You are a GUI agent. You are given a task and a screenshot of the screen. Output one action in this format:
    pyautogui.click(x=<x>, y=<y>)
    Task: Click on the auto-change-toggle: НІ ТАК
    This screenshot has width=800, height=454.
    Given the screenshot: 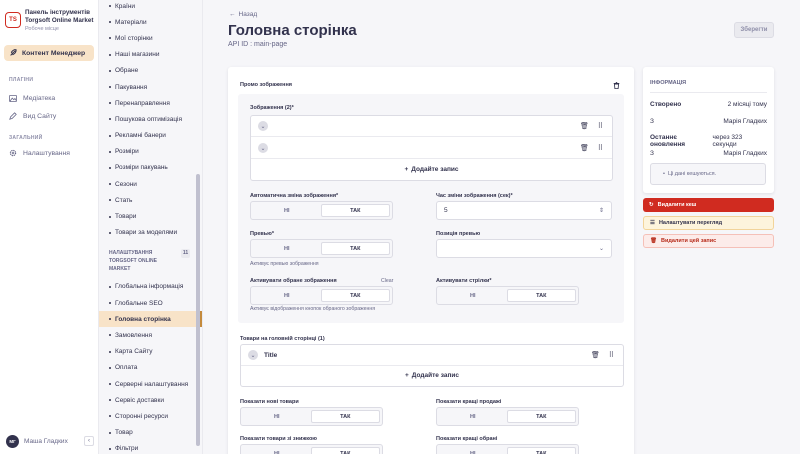 What is the action you would take?
    pyautogui.click(x=321, y=210)
    